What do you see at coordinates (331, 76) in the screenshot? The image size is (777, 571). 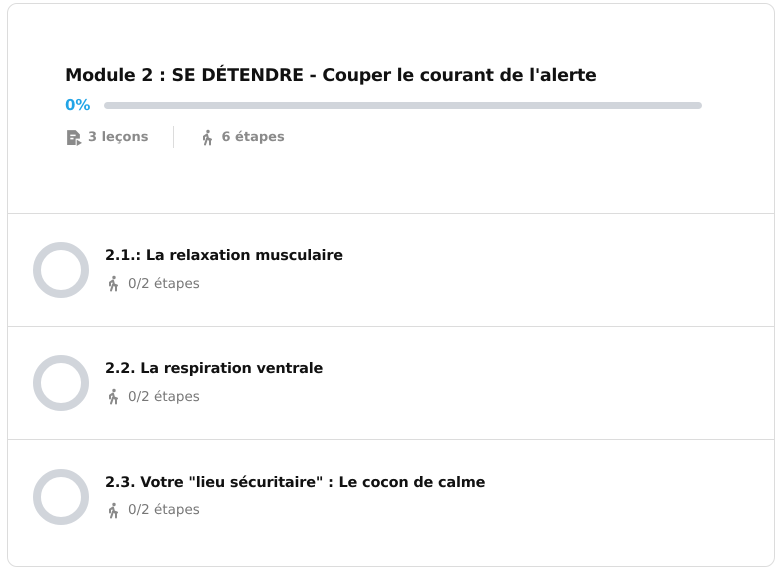 I see `module-title: Module 2 : SE DÉTENDRE - Couper le courant de l'alerte` at bounding box center [331, 76].